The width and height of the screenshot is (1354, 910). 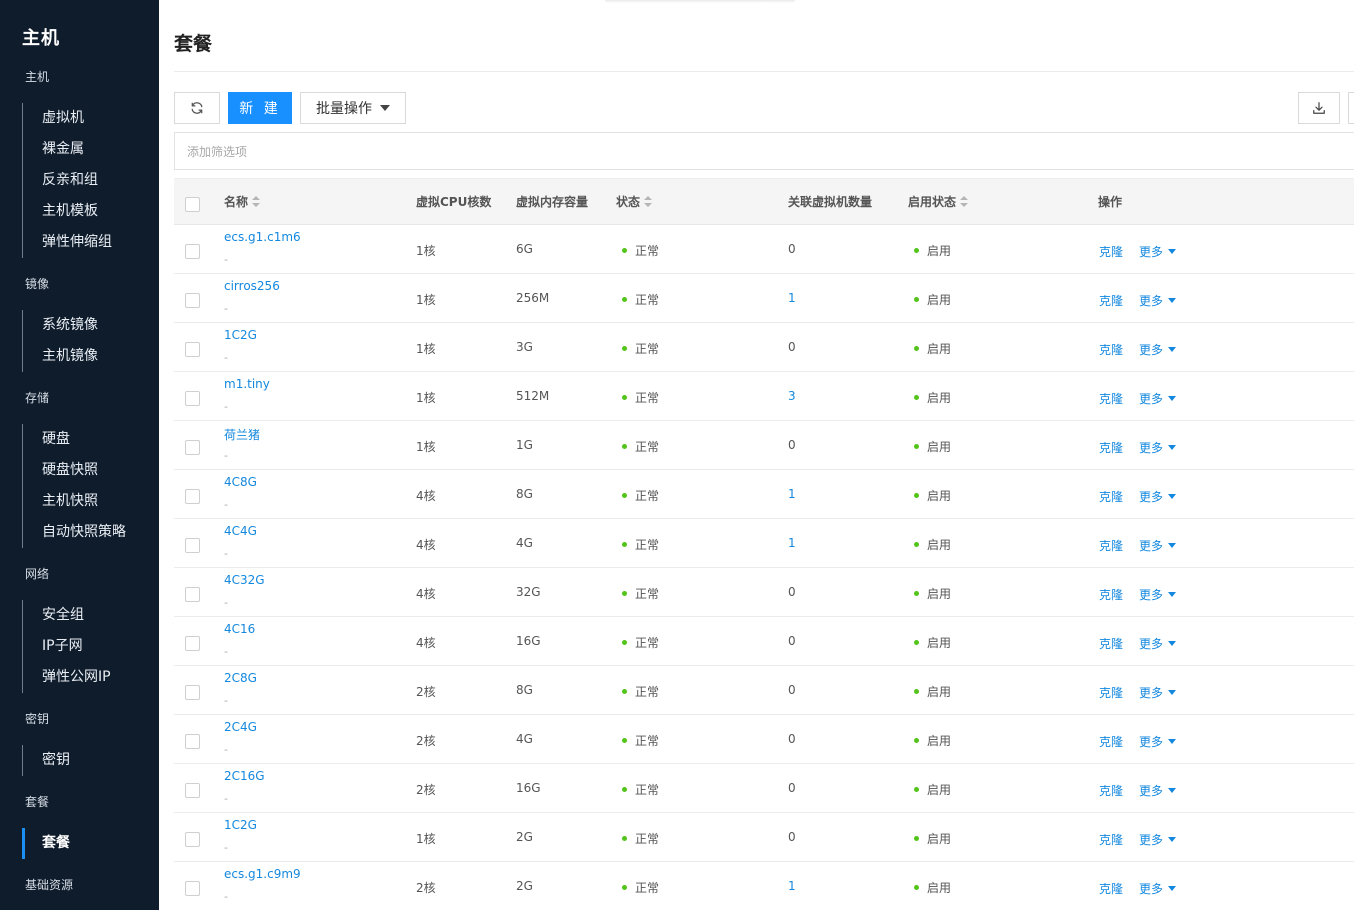 I want to click on filter-input: 添加筛选项, so click(x=764, y=151).